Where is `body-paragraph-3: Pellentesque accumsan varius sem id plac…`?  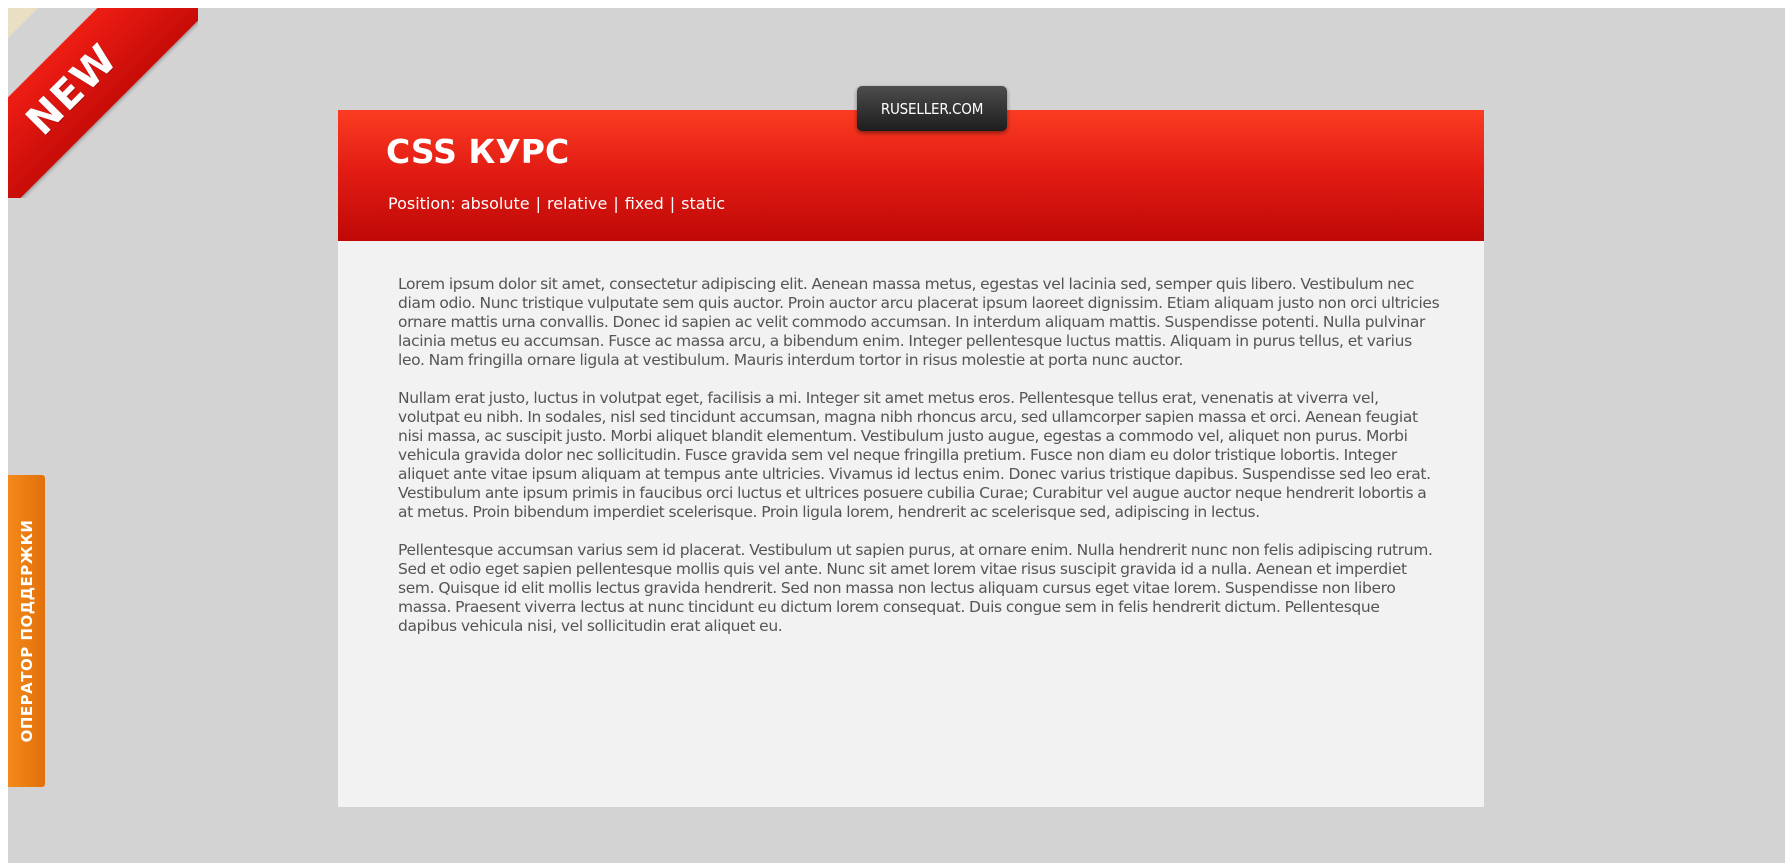
body-paragraph-3: Pellentesque accumsan varius sem id plac… is located at coordinates (915, 588).